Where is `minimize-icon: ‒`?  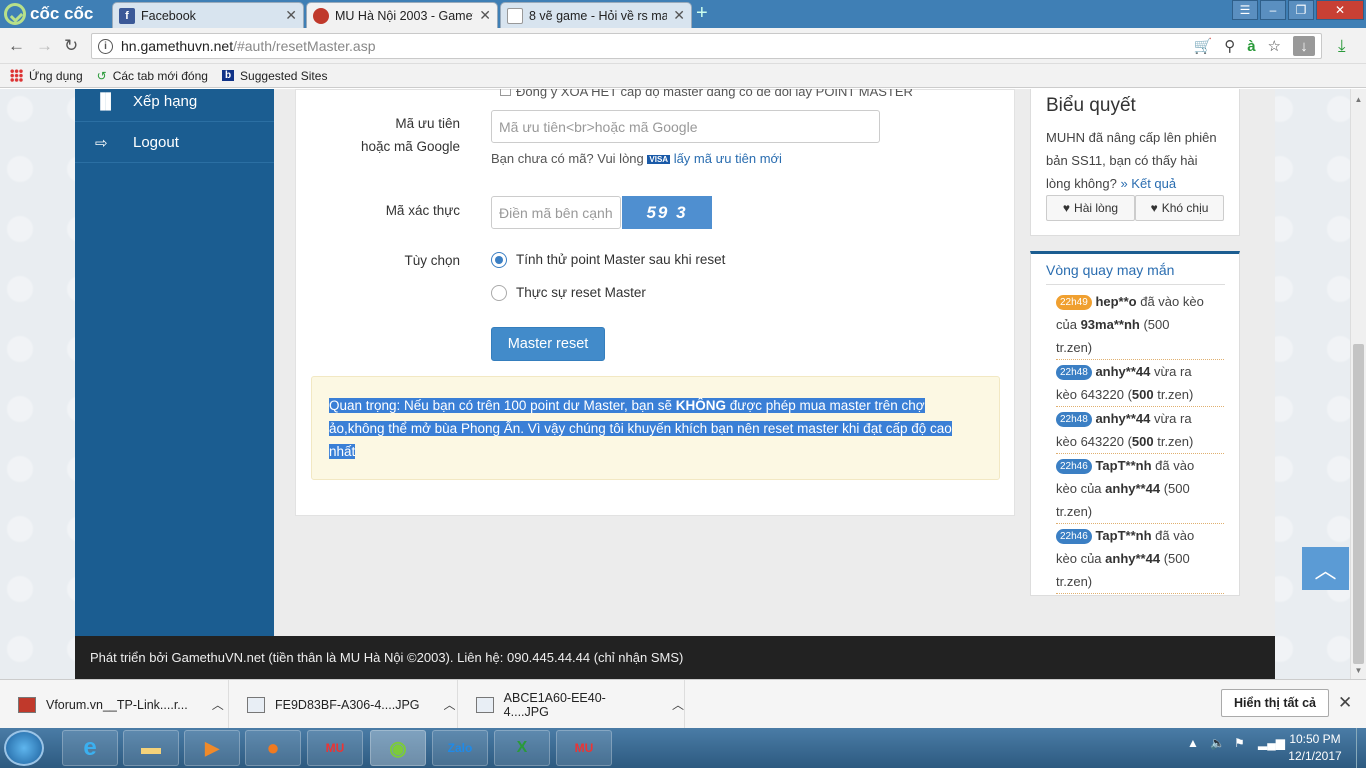
minimize-icon: ‒ is located at coordinates (1273, 10).